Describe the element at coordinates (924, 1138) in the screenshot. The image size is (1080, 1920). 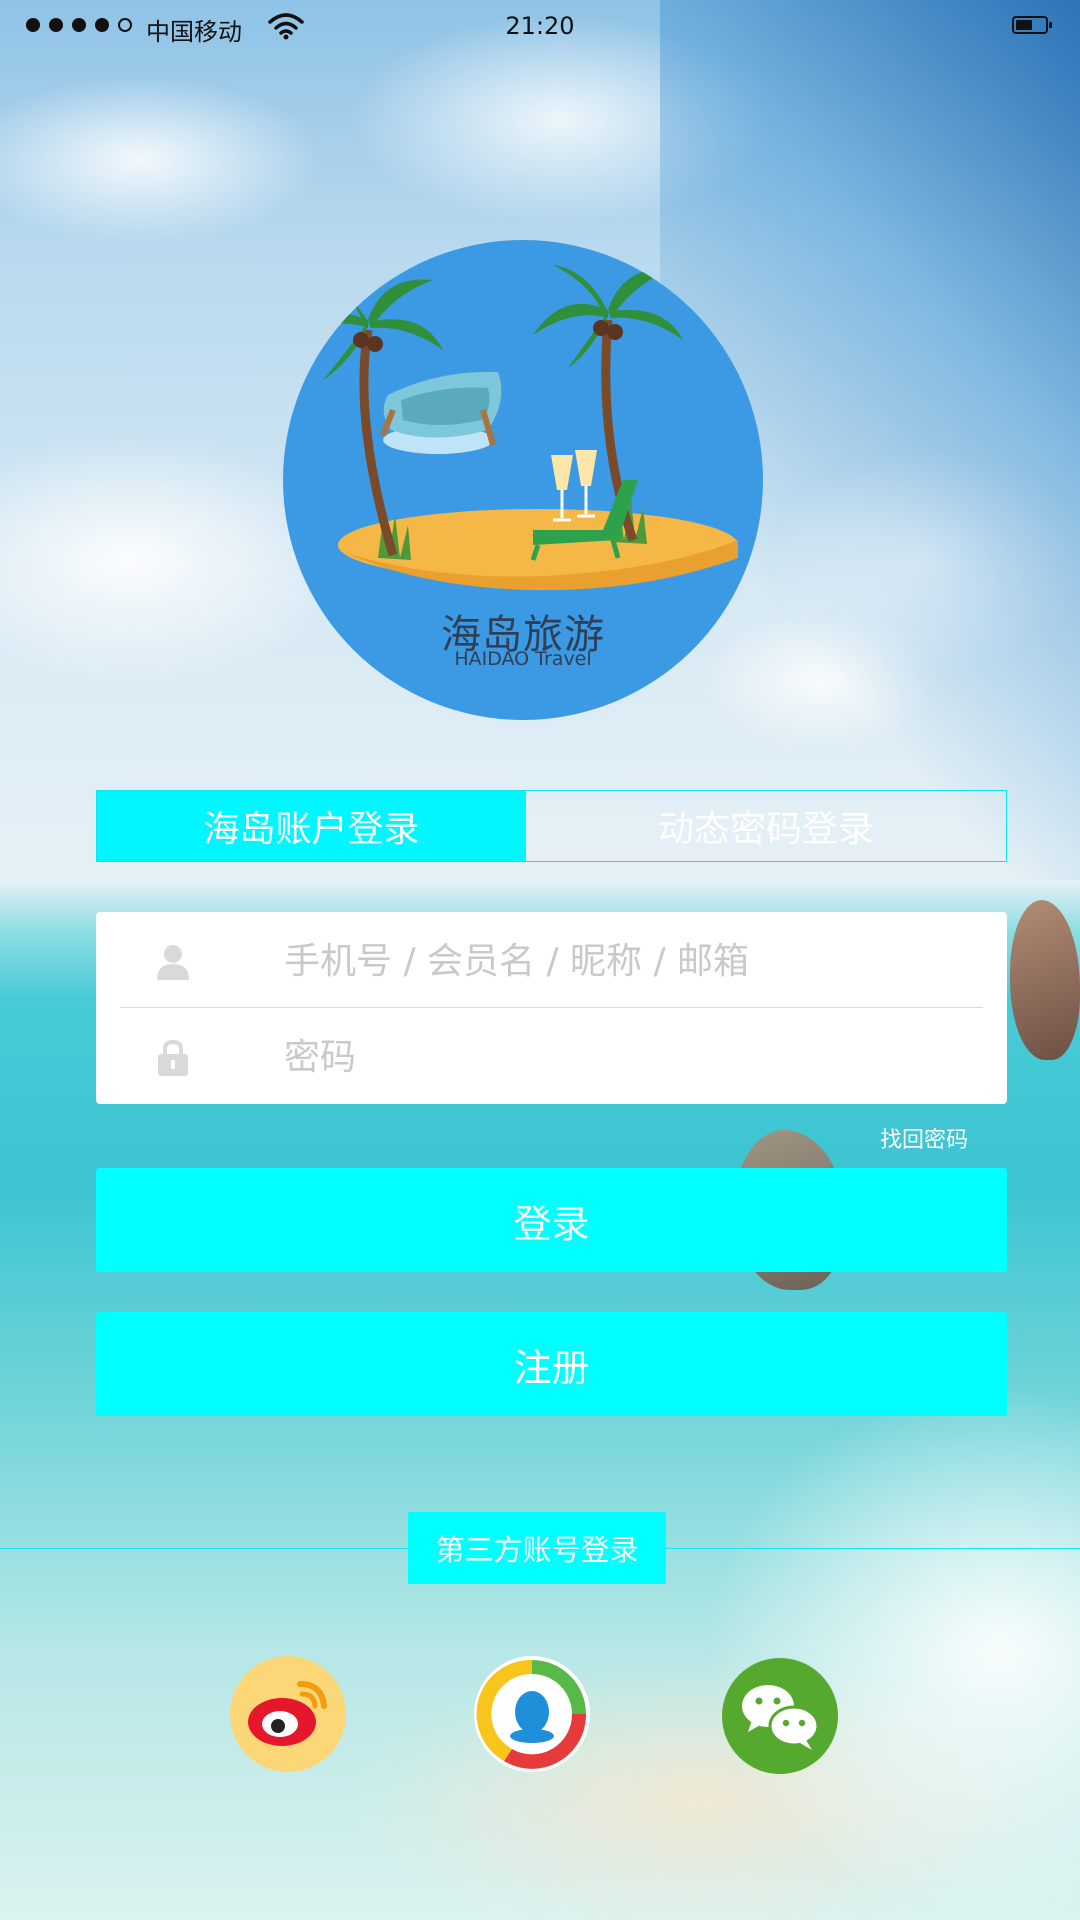
I see `forgot-password-link: 找回密码` at that location.